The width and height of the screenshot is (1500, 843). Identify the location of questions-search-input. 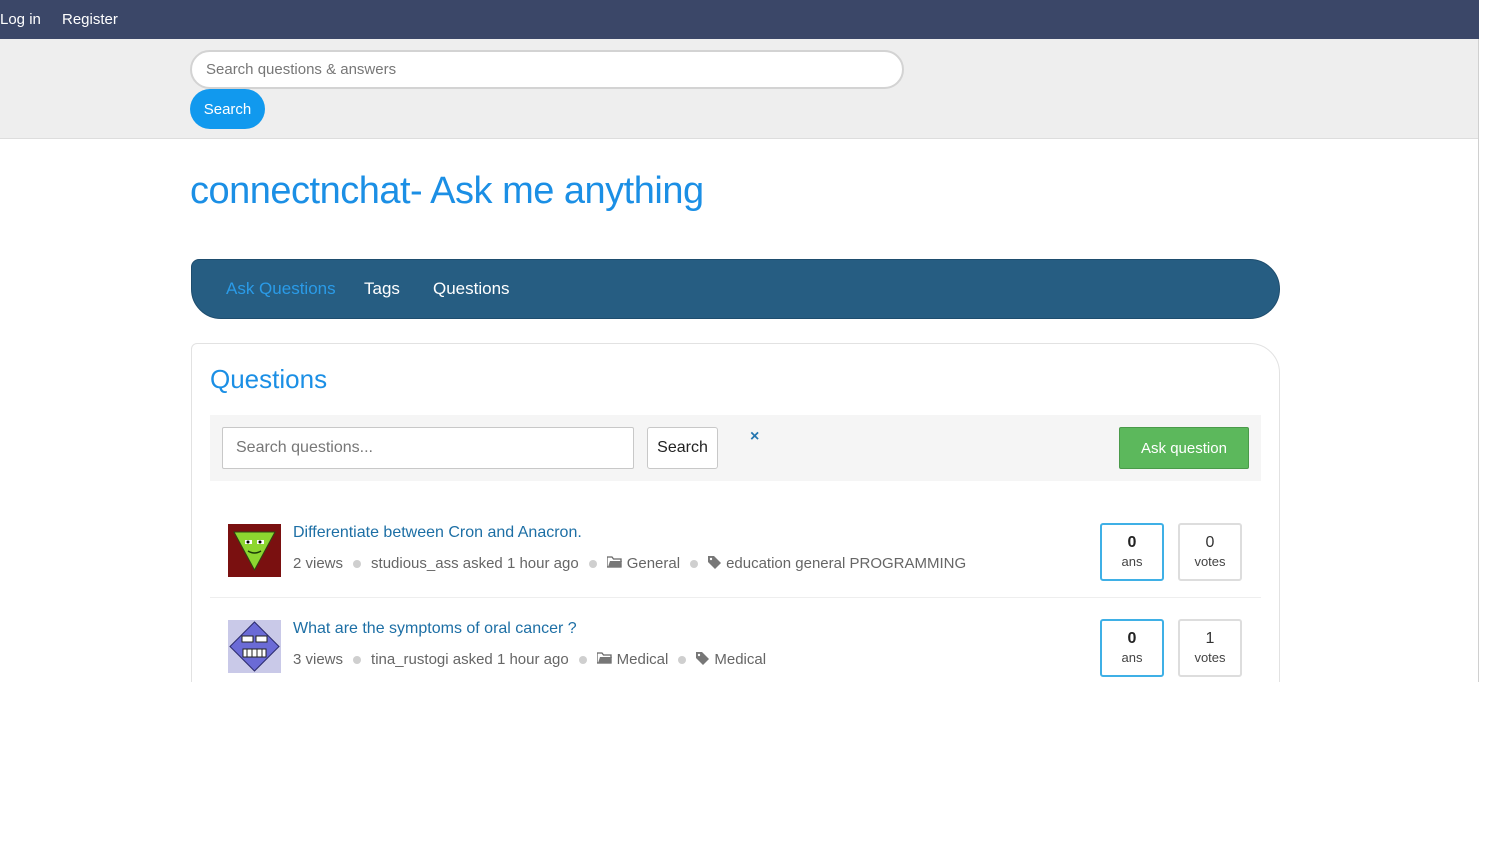
(428, 448).